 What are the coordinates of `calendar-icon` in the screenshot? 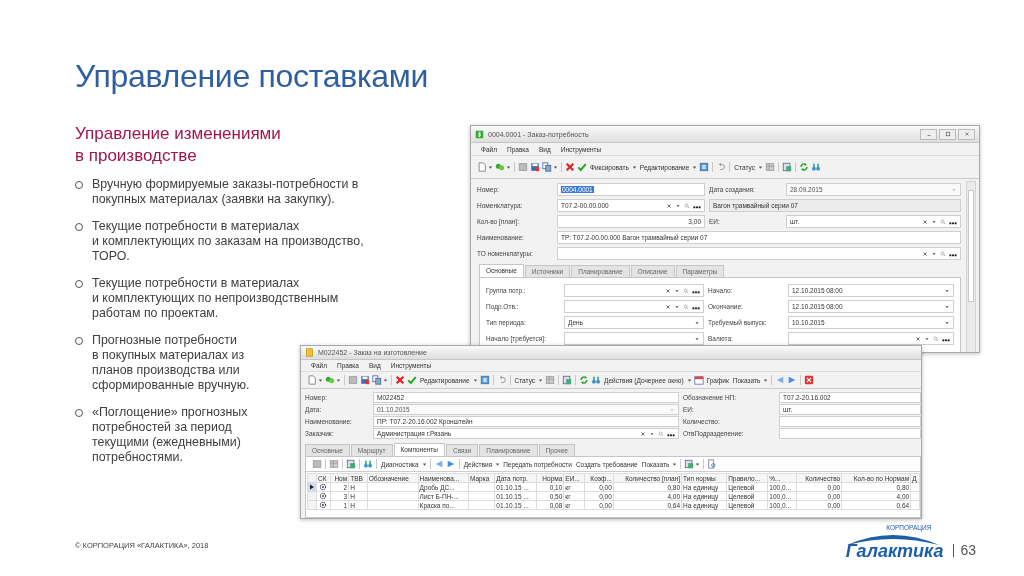 It's located at (698, 380).